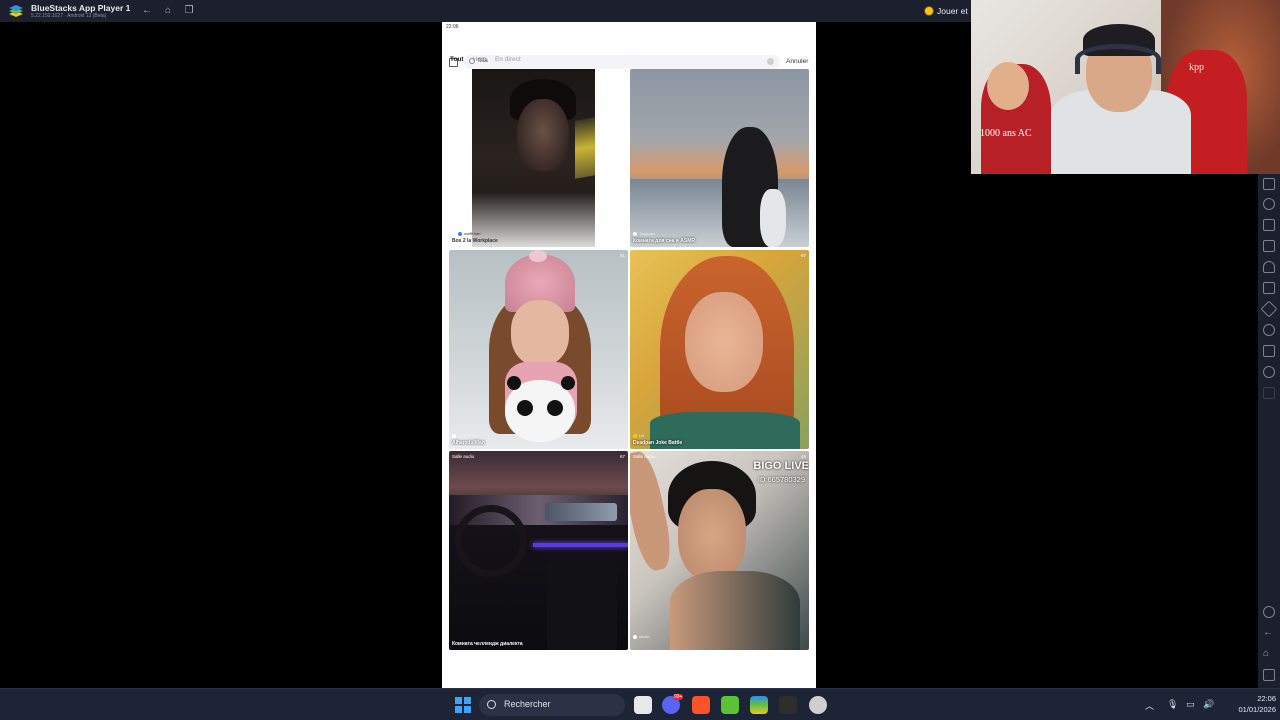 The height and width of the screenshot is (720, 1280). What do you see at coordinates (457, 63) in the screenshot?
I see `tab-all: Tout` at bounding box center [457, 63].